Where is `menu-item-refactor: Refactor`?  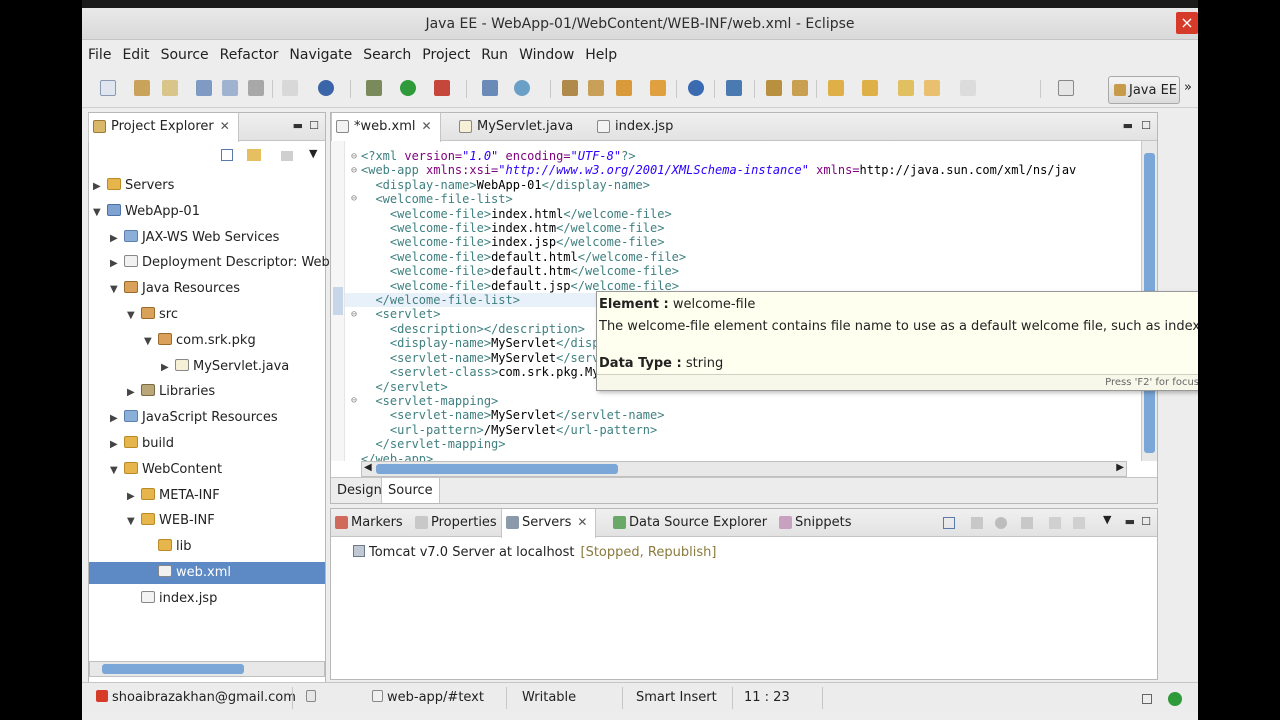 menu-item-refactor: Refactor is located at coordinates (249, 52).